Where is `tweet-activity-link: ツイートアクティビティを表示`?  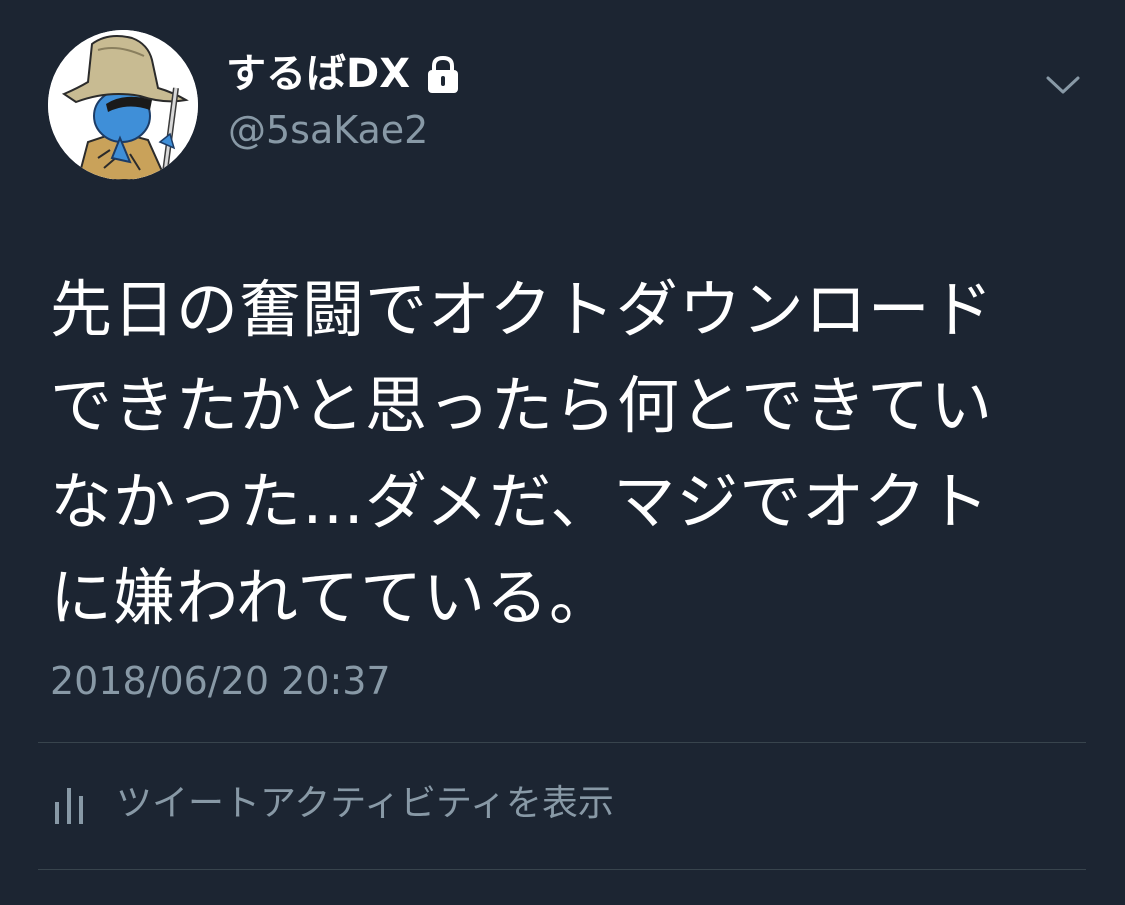
tweet-activity-link: ツイートアクティビティを表示 is located at coordinates (333, 804).